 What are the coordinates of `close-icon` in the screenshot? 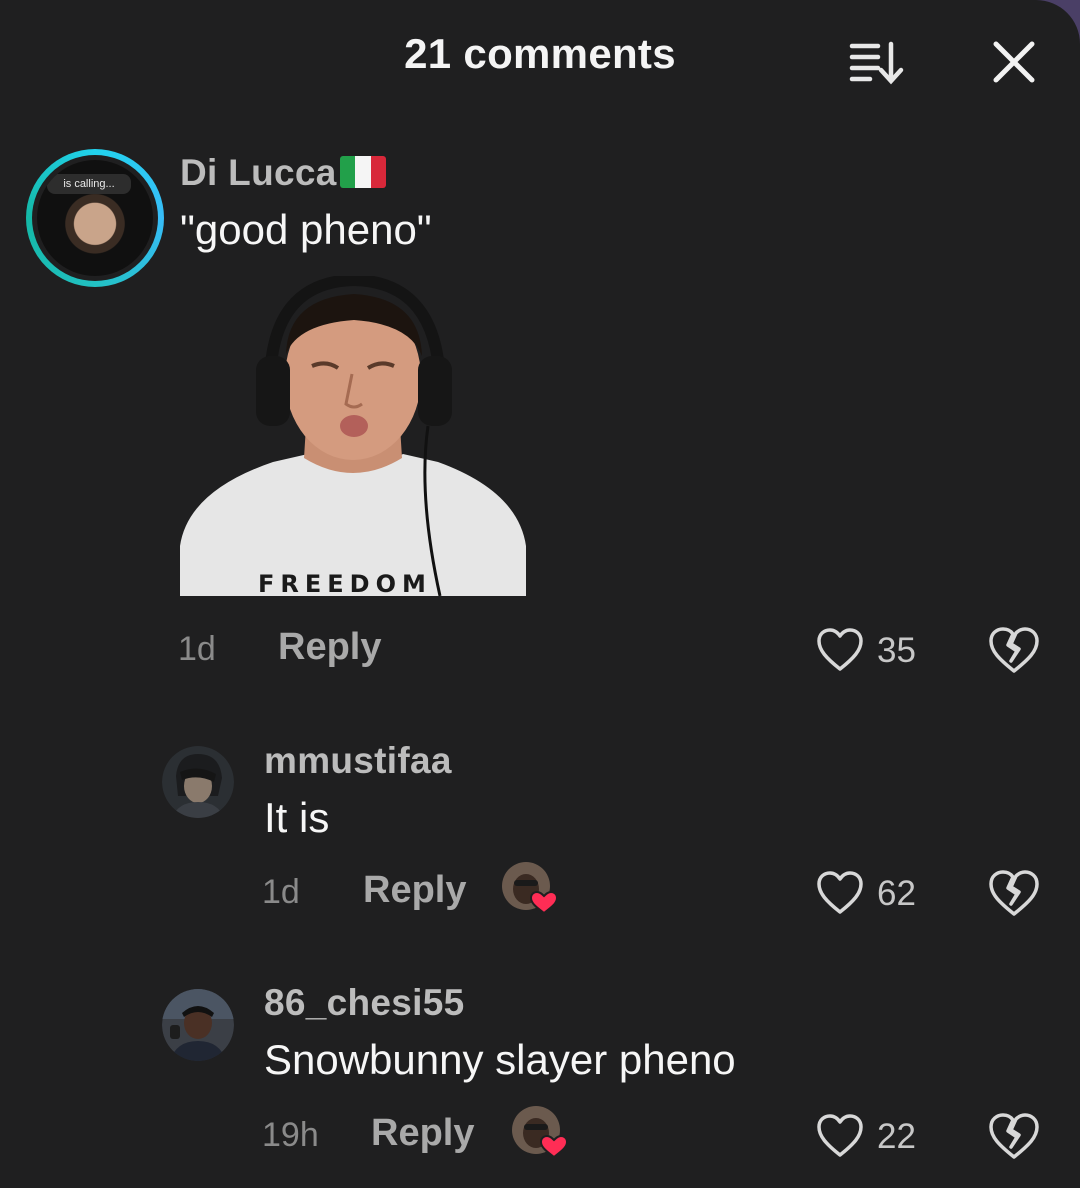 It's located at (1014, 62).